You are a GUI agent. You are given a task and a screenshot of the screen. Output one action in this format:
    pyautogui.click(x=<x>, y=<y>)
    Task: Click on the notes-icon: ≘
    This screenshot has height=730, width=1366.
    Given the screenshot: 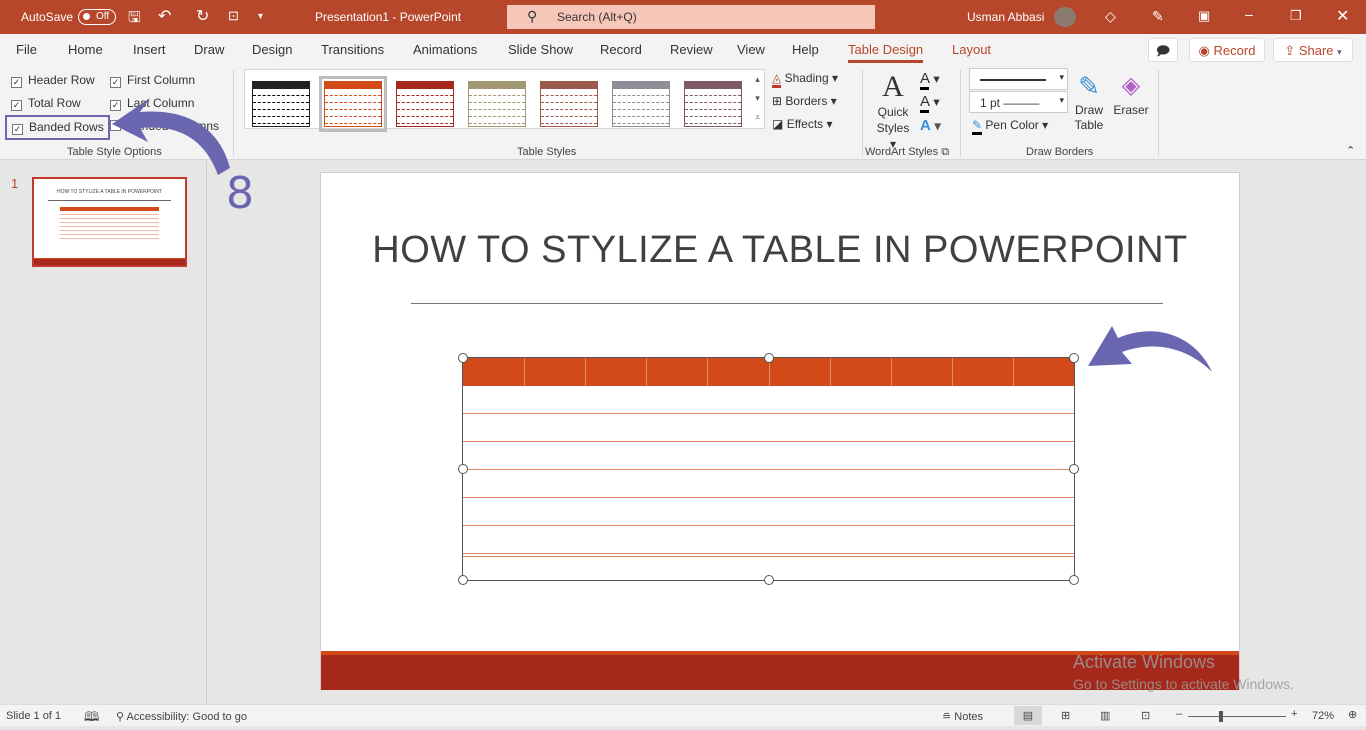 What is the action you would take?
    pyautogui.click(x=947, y=717)
    